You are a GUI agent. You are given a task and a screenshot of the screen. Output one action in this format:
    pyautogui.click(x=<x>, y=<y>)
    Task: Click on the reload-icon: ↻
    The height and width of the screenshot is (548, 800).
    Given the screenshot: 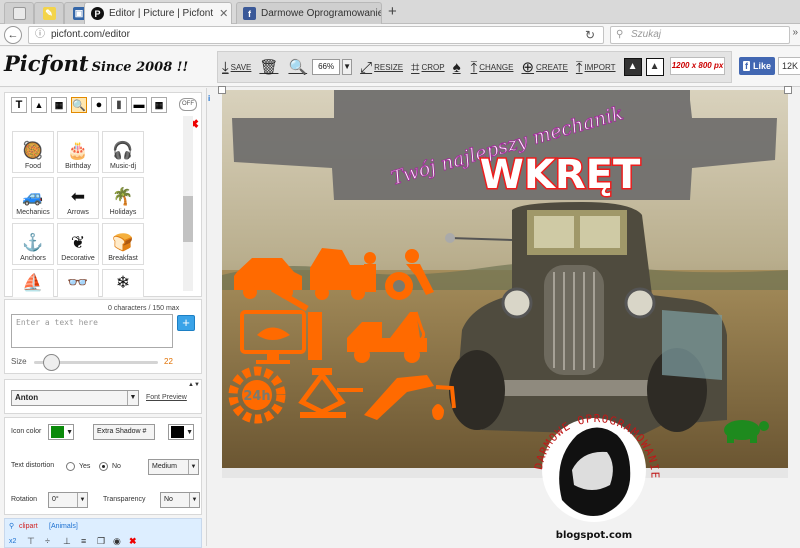 What is the action you would take?
    pyautogui.click(x=590, y=35)
    